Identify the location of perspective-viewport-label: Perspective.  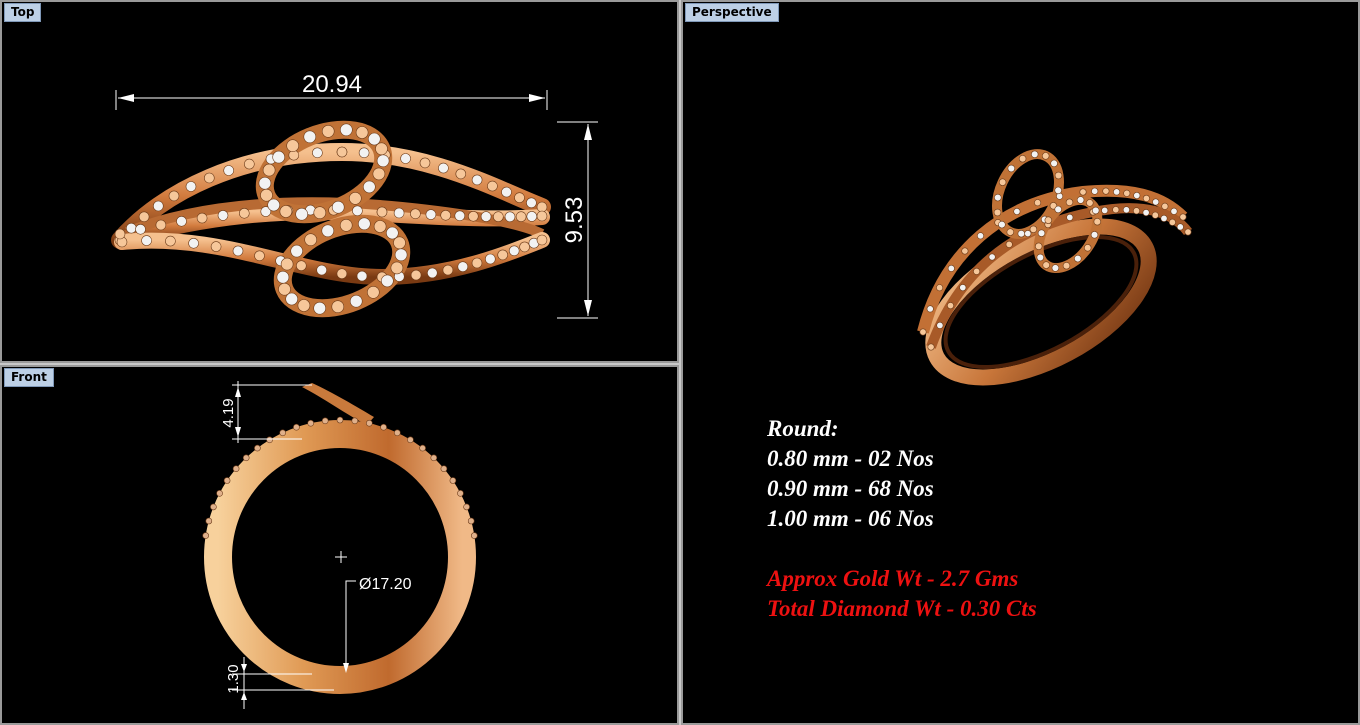
(732, 12).